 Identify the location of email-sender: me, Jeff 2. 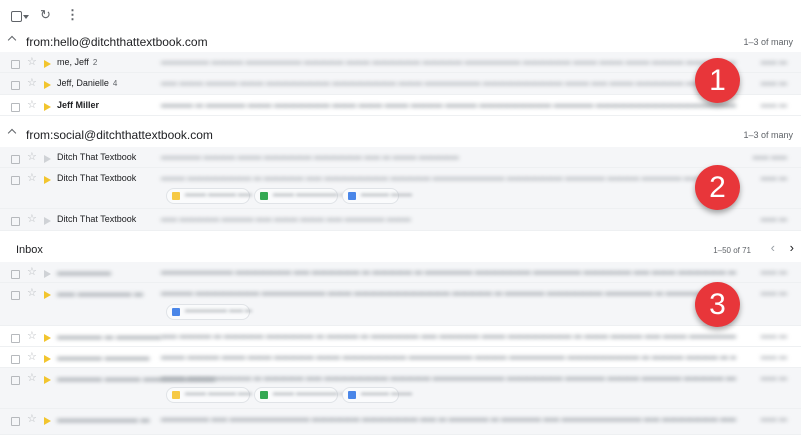
(77, 62).